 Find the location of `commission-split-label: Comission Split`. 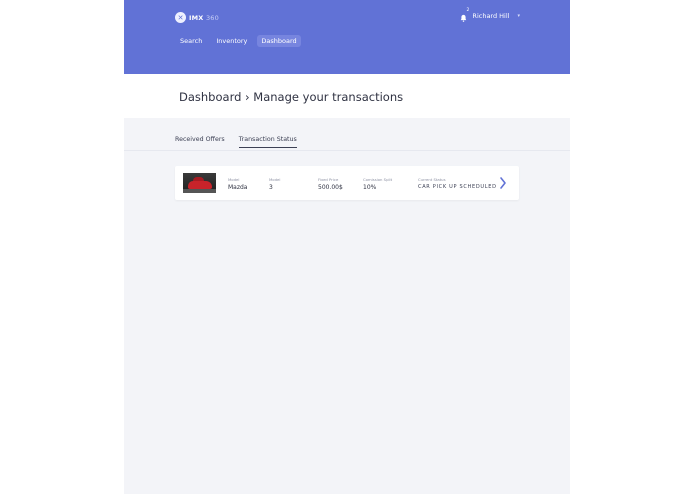

commission-split-label: Comission Split is located at coordinates (378, 179).